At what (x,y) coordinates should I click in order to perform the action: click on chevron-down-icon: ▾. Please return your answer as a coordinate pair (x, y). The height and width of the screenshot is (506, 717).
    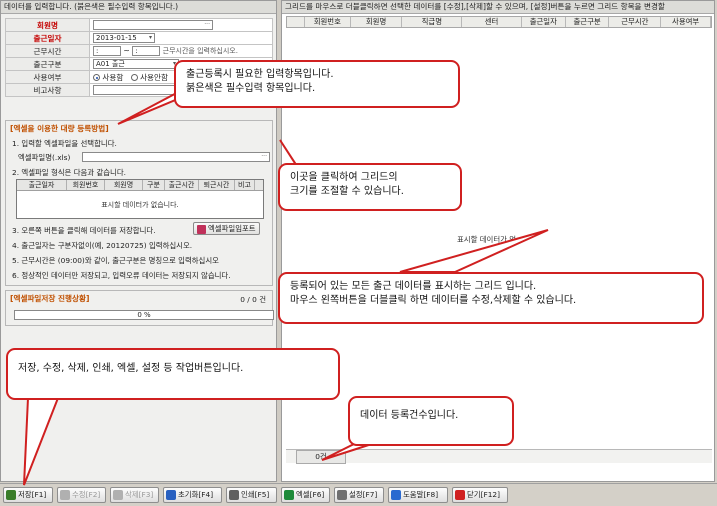
    Looking at the image, I should click on (150, 38).